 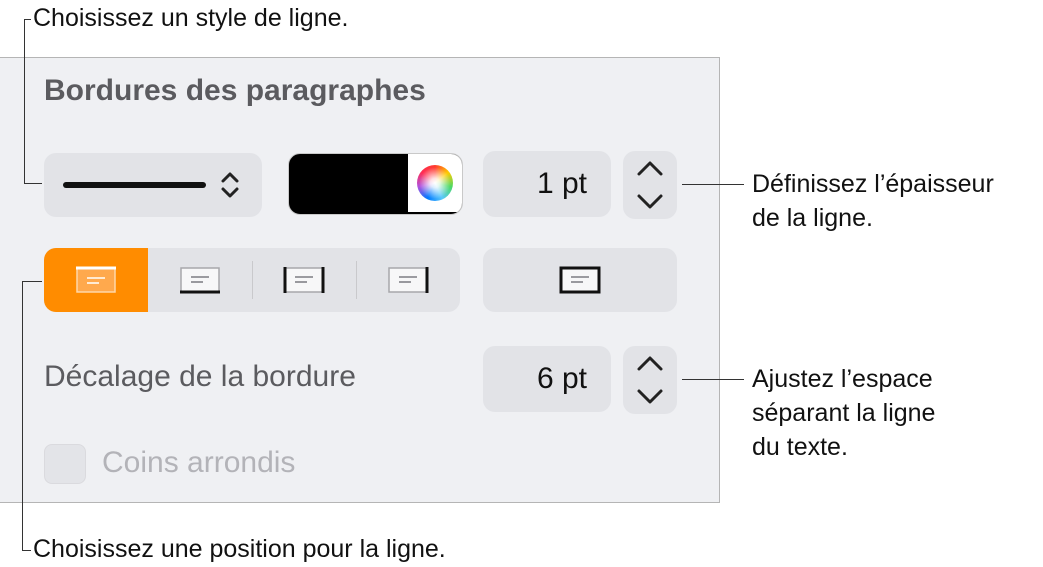 I want to click on border-color-well, so click(x=375, y=184).